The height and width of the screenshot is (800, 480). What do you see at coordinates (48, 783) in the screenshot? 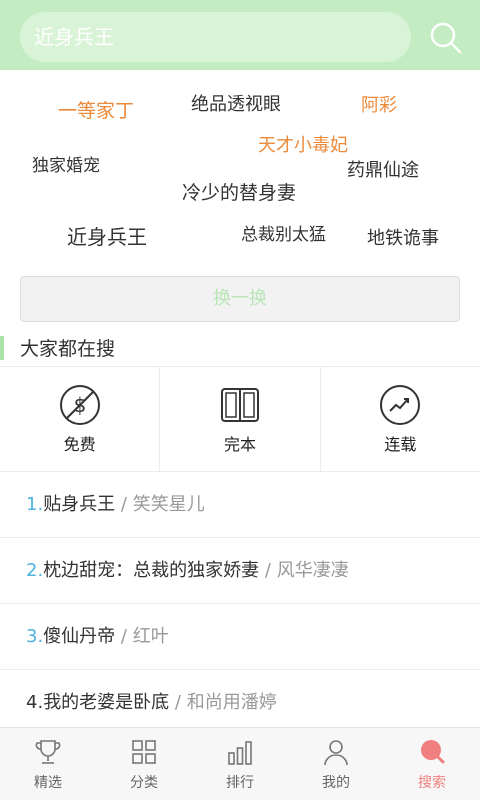
I see `tab-label: 精选` at bounding box center [48, 783].